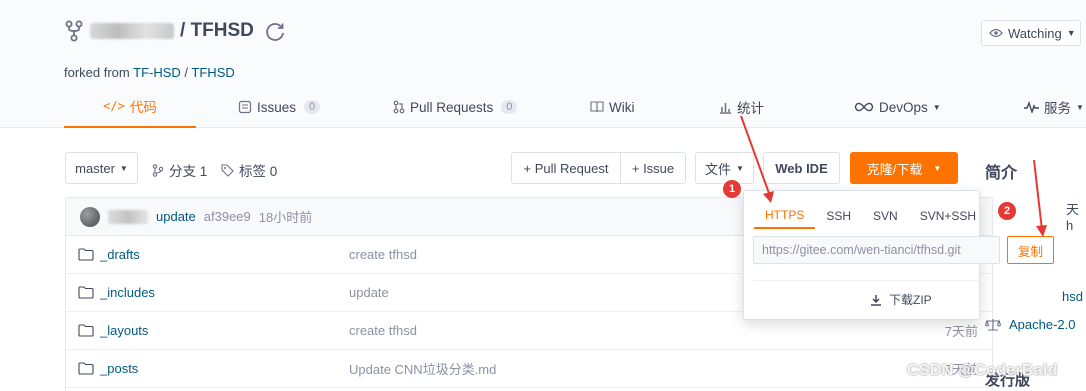  What do you see at coordinates (894, 169) in the screenshot?
I see `clone-download-label: 克隆/下载` at bounding box center [894, 169].